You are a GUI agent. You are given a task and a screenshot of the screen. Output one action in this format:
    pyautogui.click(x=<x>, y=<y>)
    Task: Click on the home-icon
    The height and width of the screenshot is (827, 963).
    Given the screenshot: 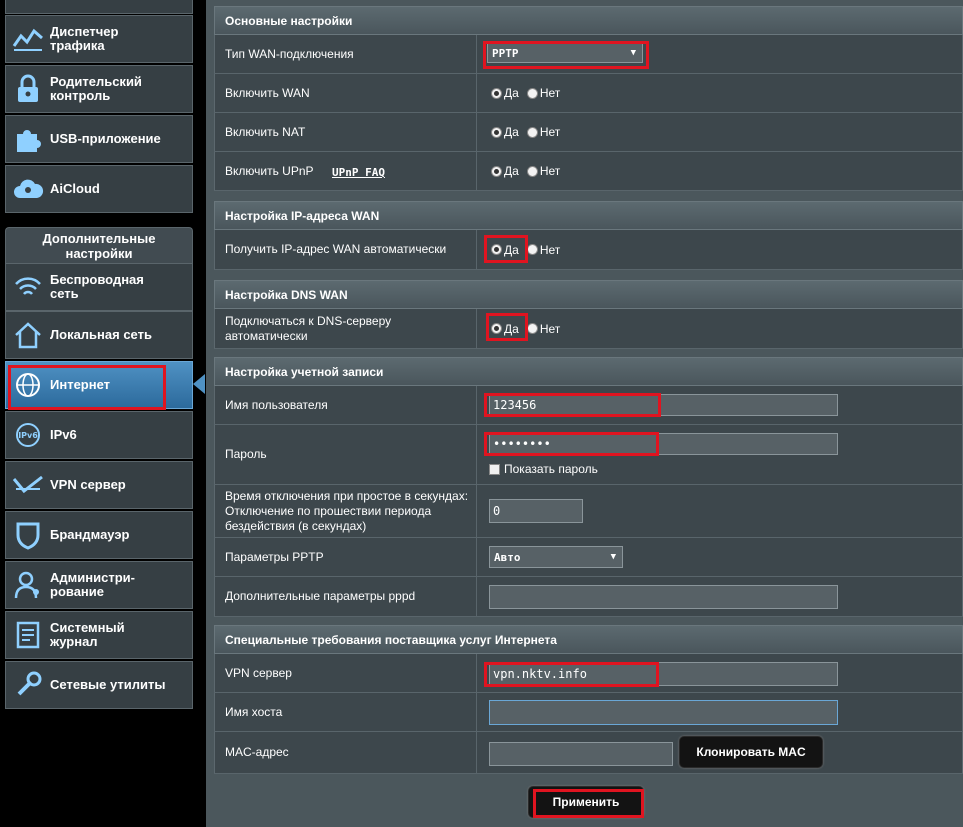 What is the action you would take?
    pyautogui.click(x=28, y=335)
    